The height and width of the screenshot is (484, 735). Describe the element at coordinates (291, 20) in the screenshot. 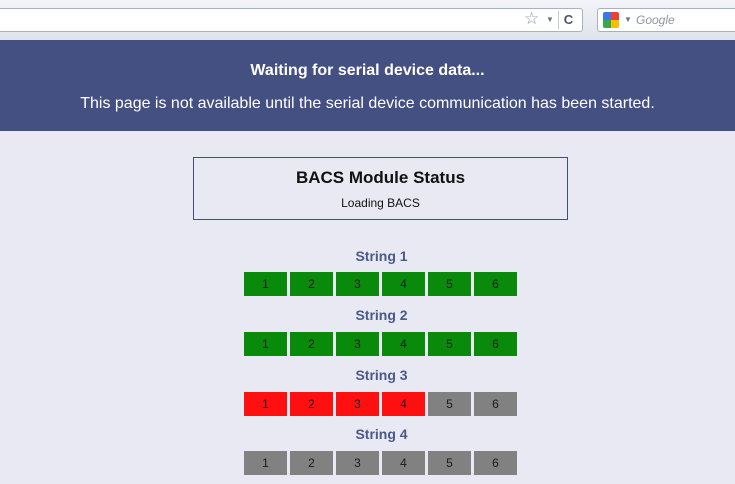

I see `address-bar` at that location.